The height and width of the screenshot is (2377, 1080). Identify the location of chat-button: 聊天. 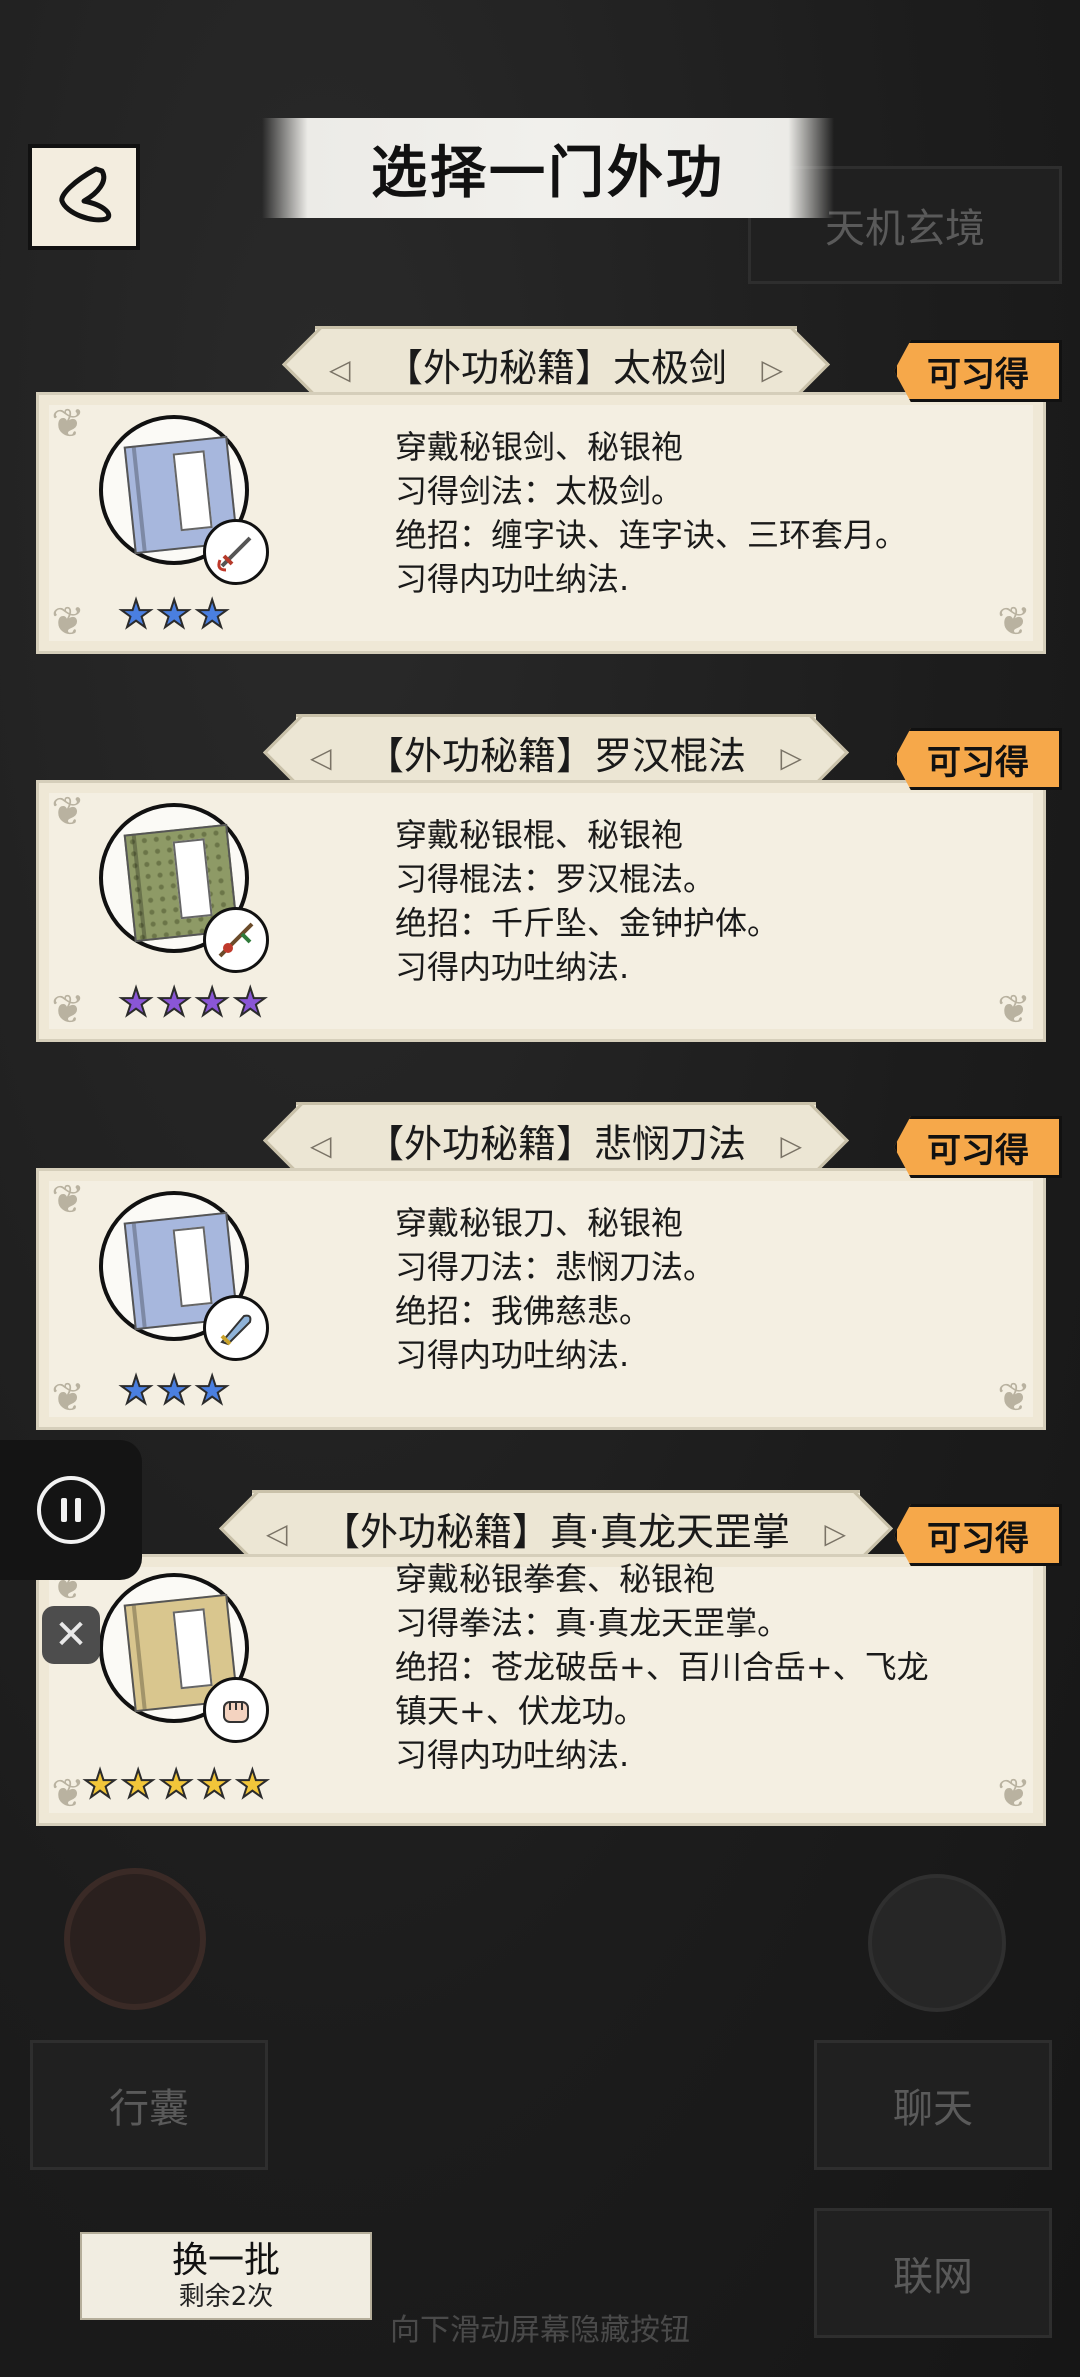
(933, 2105).